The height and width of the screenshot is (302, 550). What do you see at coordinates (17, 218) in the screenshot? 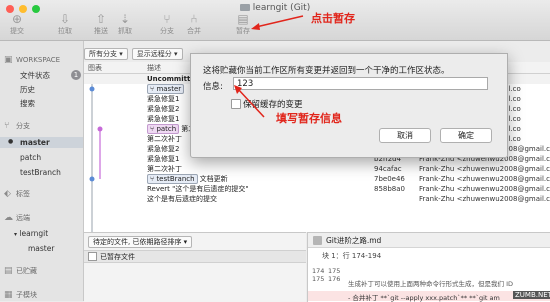
I see `remotes-header: ☁ 远端` at bounding box center [17, 218].